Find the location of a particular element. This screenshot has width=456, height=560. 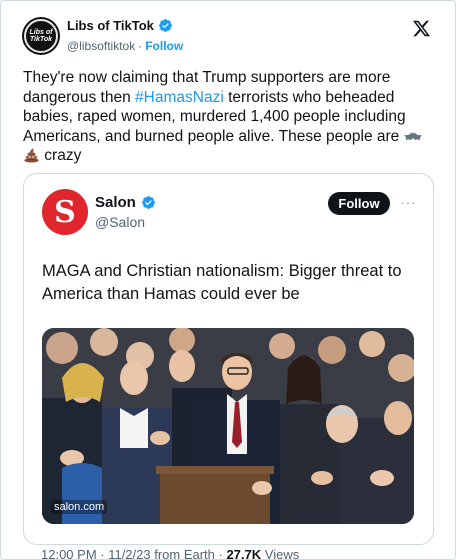

hashtag-link: #HamasNazi is located at coordinates (179, 97).